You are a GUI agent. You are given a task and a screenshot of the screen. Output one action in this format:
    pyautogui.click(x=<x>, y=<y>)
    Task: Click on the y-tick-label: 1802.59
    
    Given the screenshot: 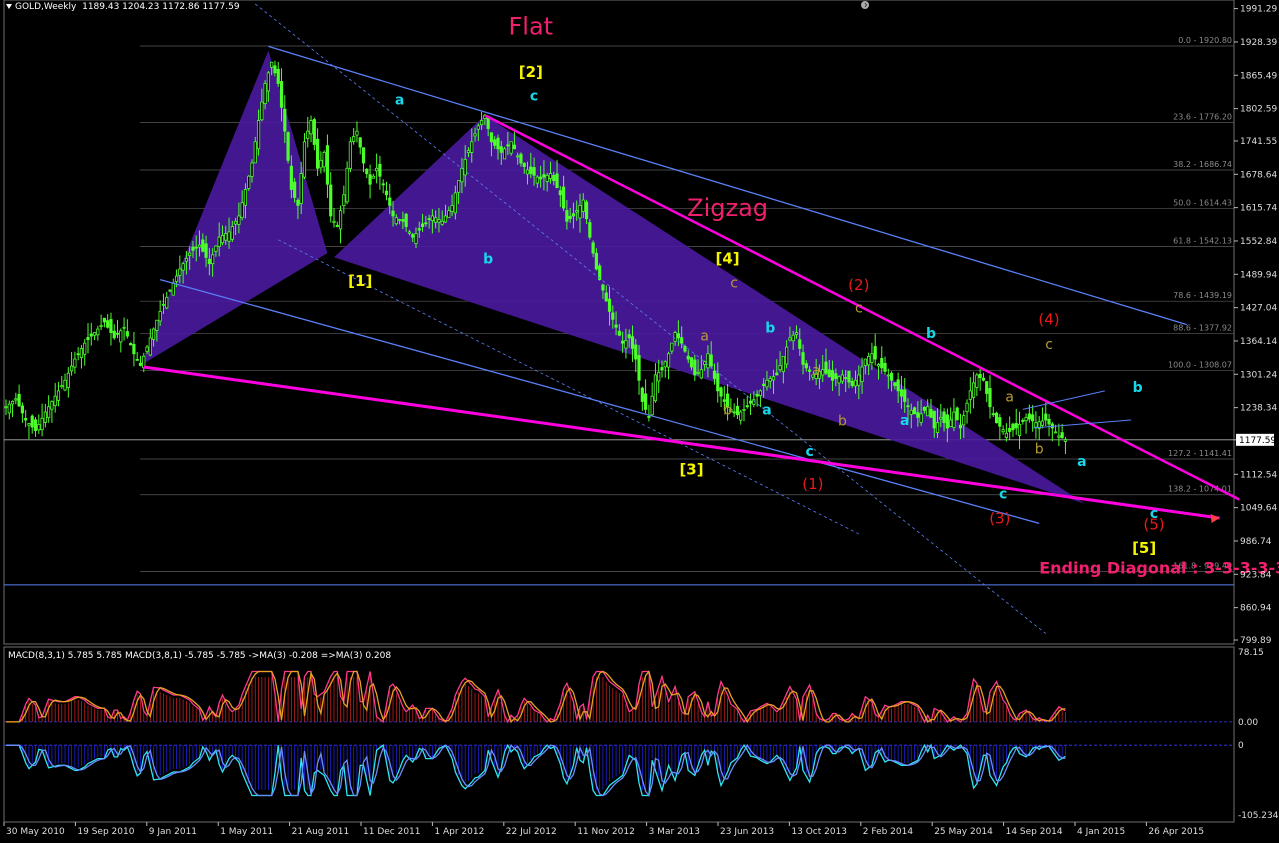 What is the action you would take?
    pyautogui.click(x=1258, y=110)
    